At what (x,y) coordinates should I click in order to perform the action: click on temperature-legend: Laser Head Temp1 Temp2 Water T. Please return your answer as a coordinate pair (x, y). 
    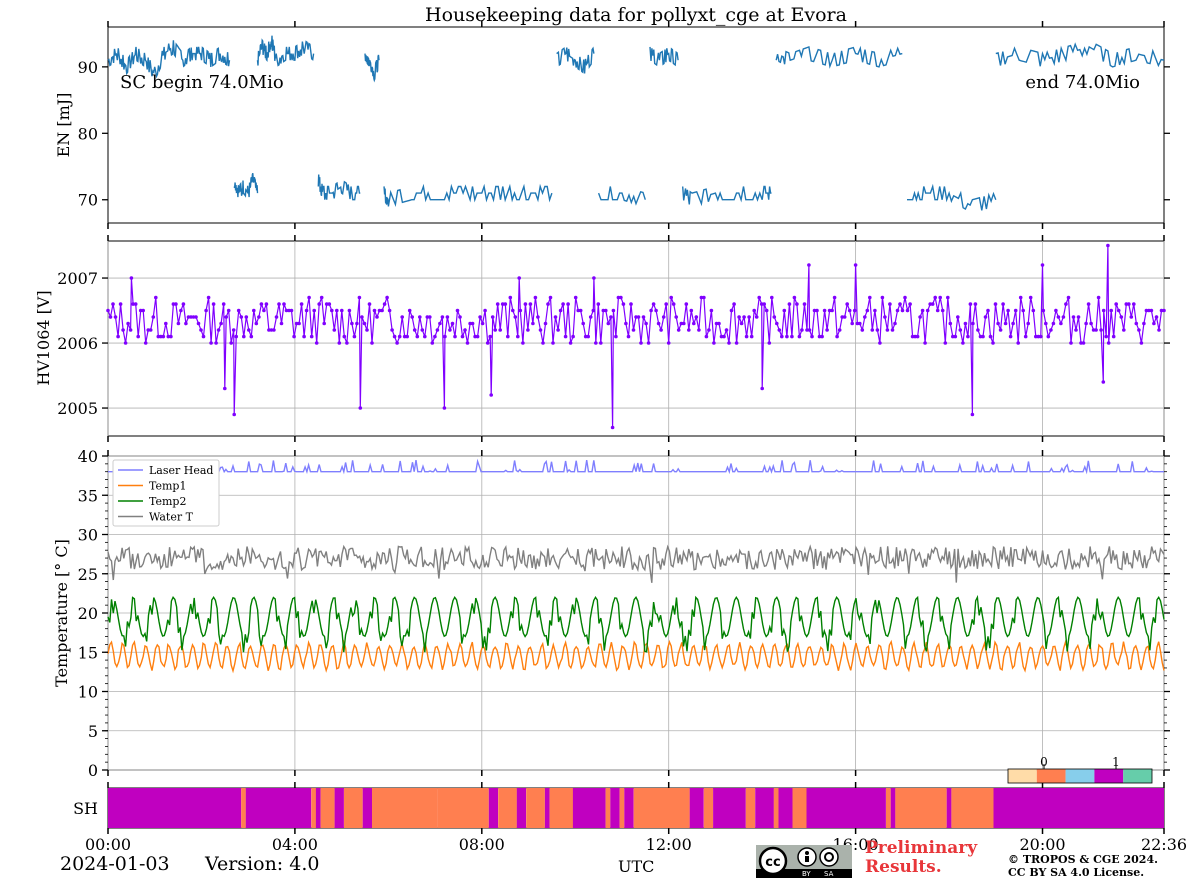
    Looking at the image, I should click on (166, 493).